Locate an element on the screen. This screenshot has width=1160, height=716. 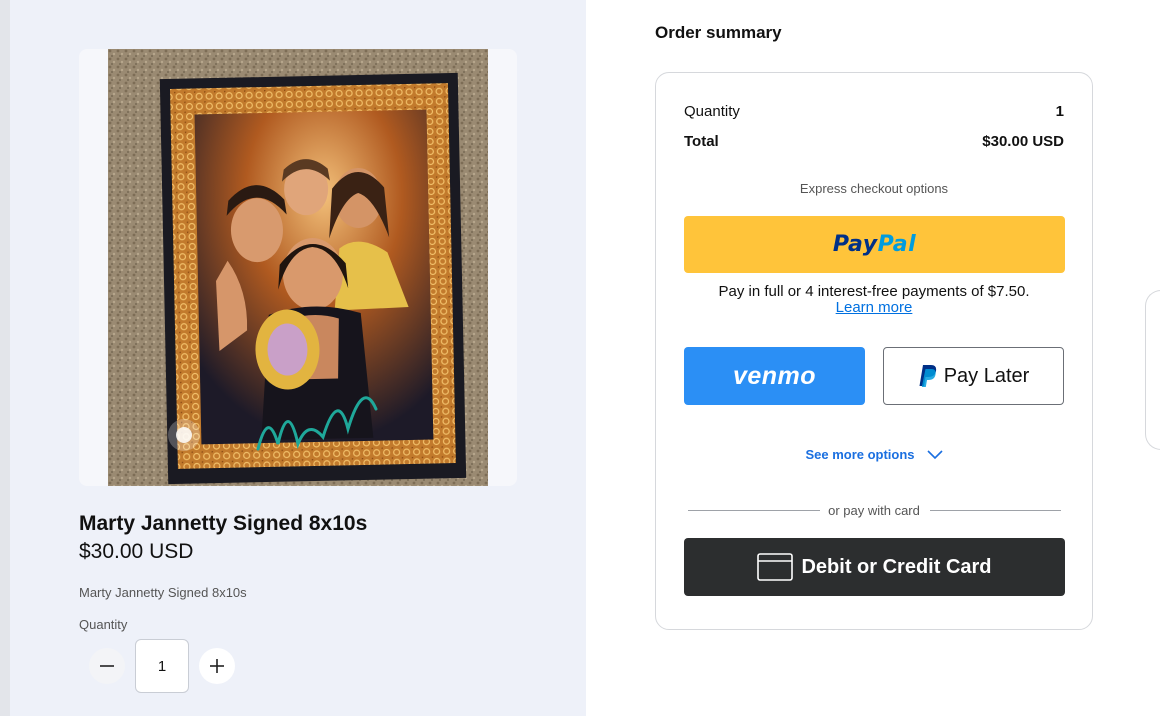
paypal-logo-pay: Pay is located at coordinates (855, 244).